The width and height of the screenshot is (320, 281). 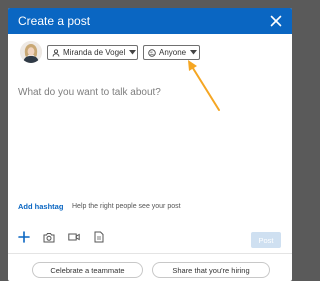 I want to click on close-button, so click(x=276, y=21).